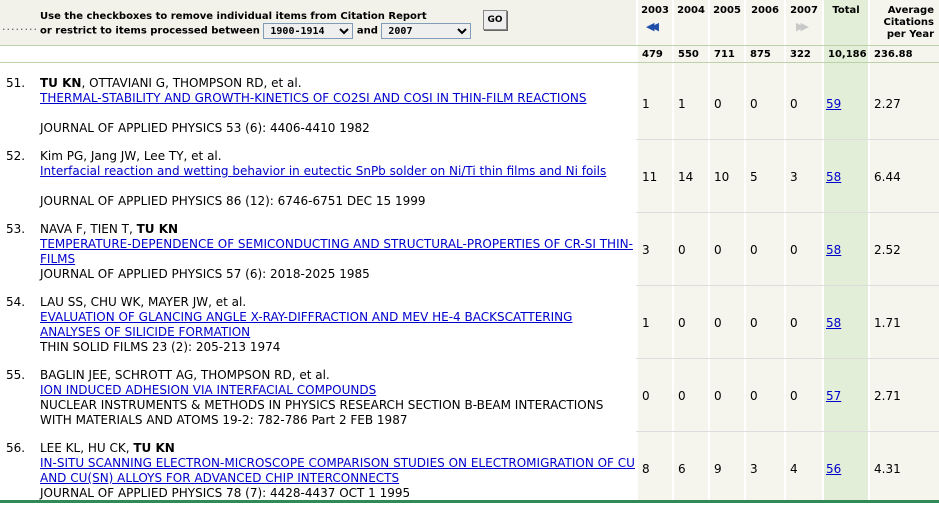  What do you see at coordinates (686, 177) in the screenshot?
I see `year-count-2004: 14` at bounding box center [686, 177].